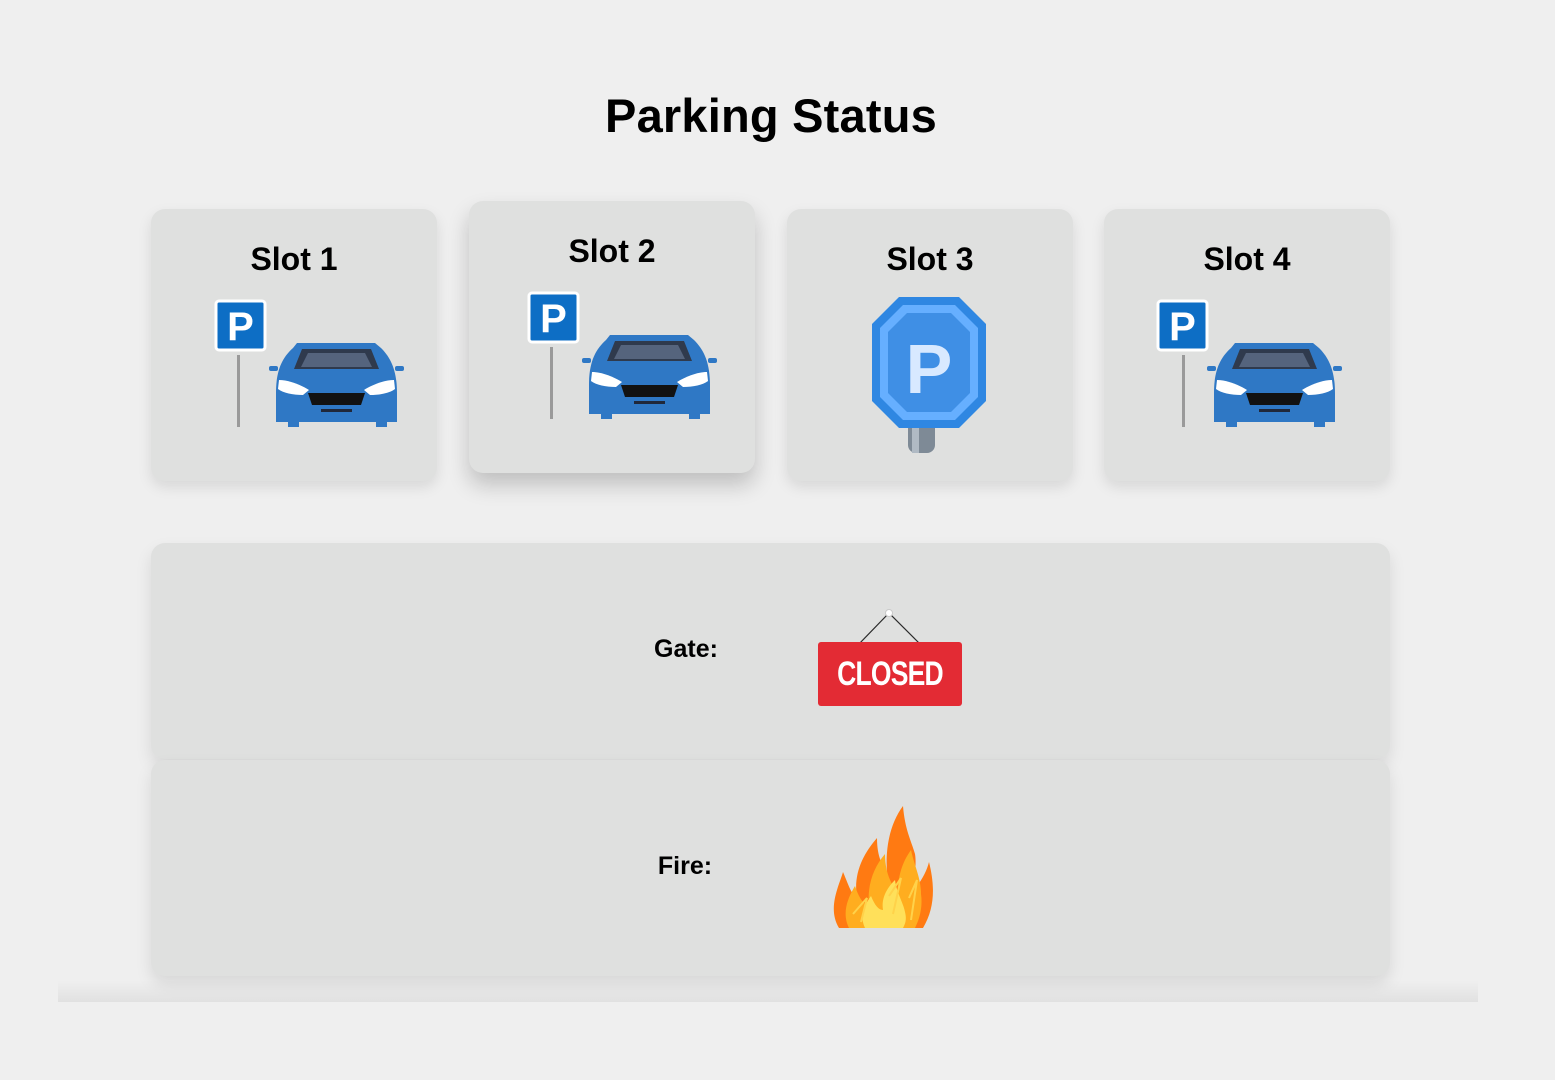  What do you see at coordinates (890, 674) in the screenshot?
I see `gate-status-text: CLOSED` at bounding box center [890, 674].